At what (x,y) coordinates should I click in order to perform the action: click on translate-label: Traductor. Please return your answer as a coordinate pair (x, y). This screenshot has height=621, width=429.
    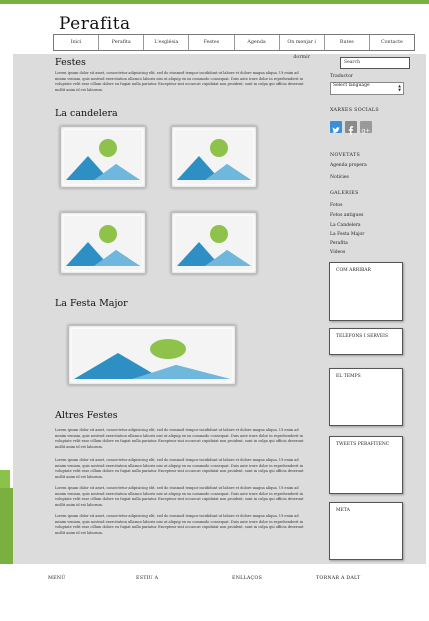
    Looking at the image, I should click on (341, 76).